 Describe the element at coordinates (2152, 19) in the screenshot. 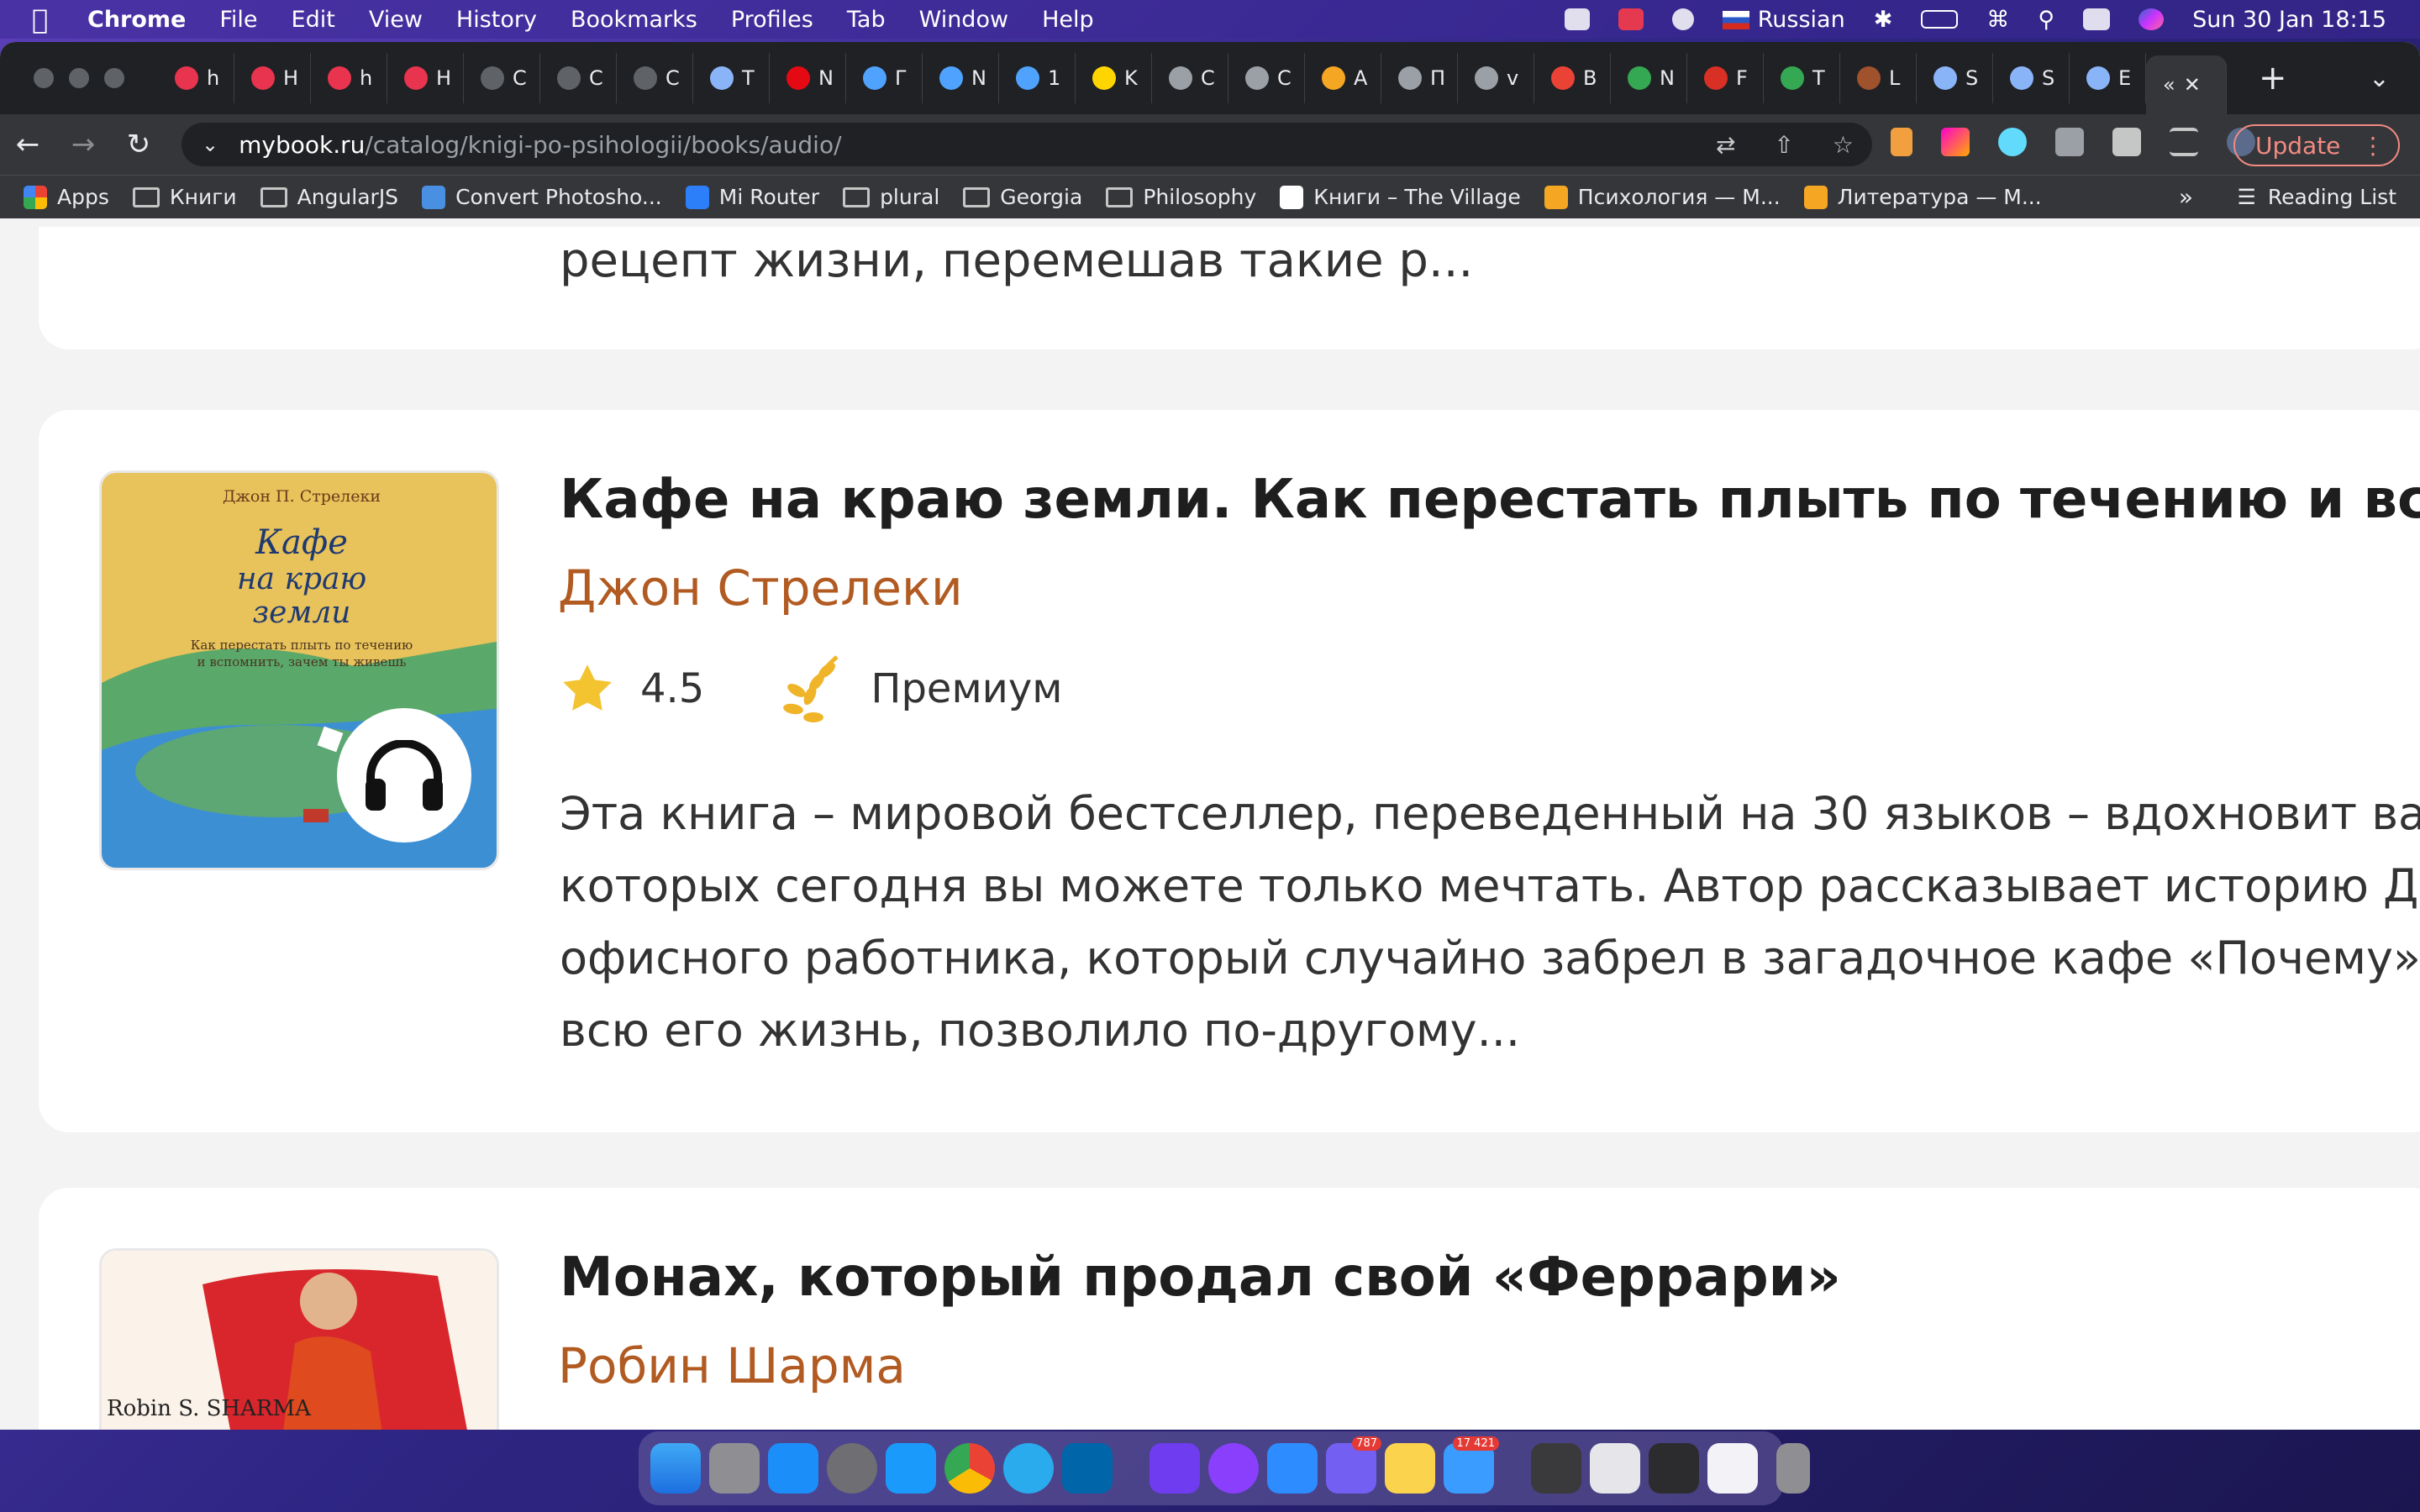

I see `siri-icon` at that location.